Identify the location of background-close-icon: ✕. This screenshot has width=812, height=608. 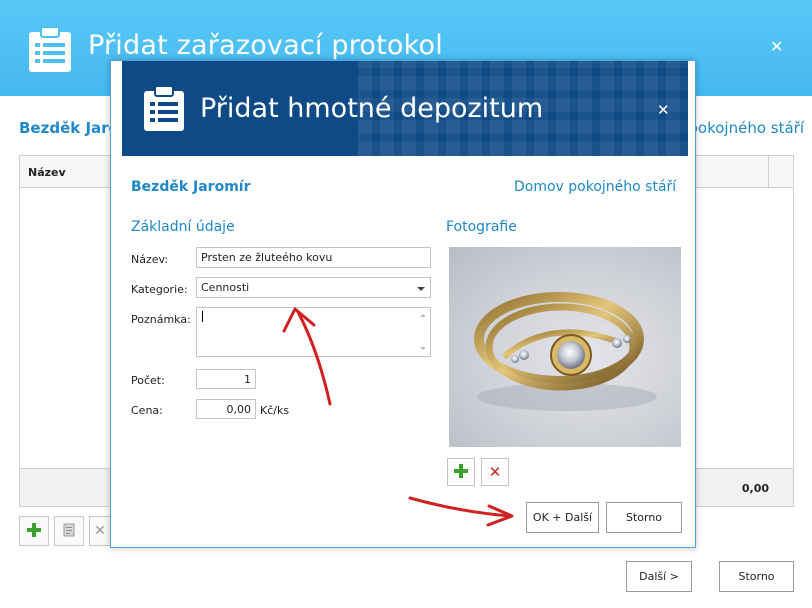
(776, 46).